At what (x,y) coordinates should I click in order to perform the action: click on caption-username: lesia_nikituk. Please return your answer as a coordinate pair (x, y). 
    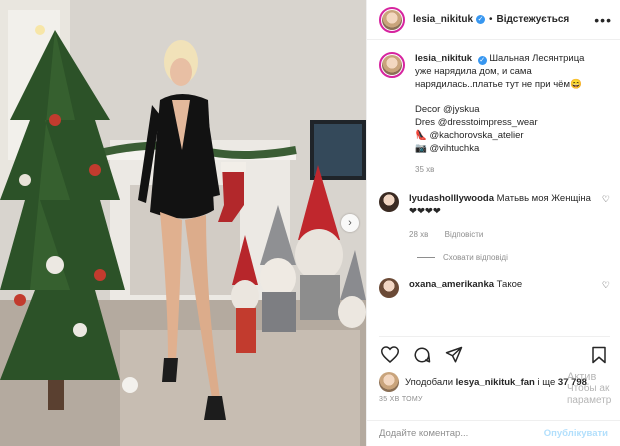
    Looking at the image, I should click on (443, 58).